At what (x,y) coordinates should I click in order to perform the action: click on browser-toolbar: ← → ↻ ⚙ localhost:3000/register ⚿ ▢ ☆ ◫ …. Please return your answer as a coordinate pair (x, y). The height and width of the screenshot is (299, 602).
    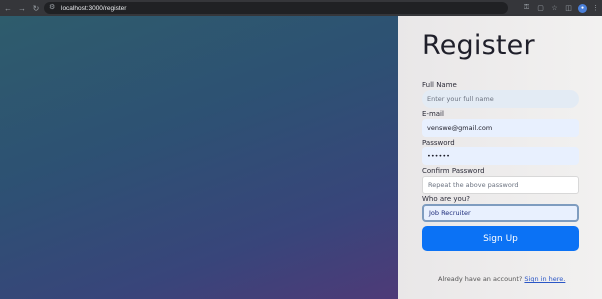
    Looking at the image, I should click on (301, 8).